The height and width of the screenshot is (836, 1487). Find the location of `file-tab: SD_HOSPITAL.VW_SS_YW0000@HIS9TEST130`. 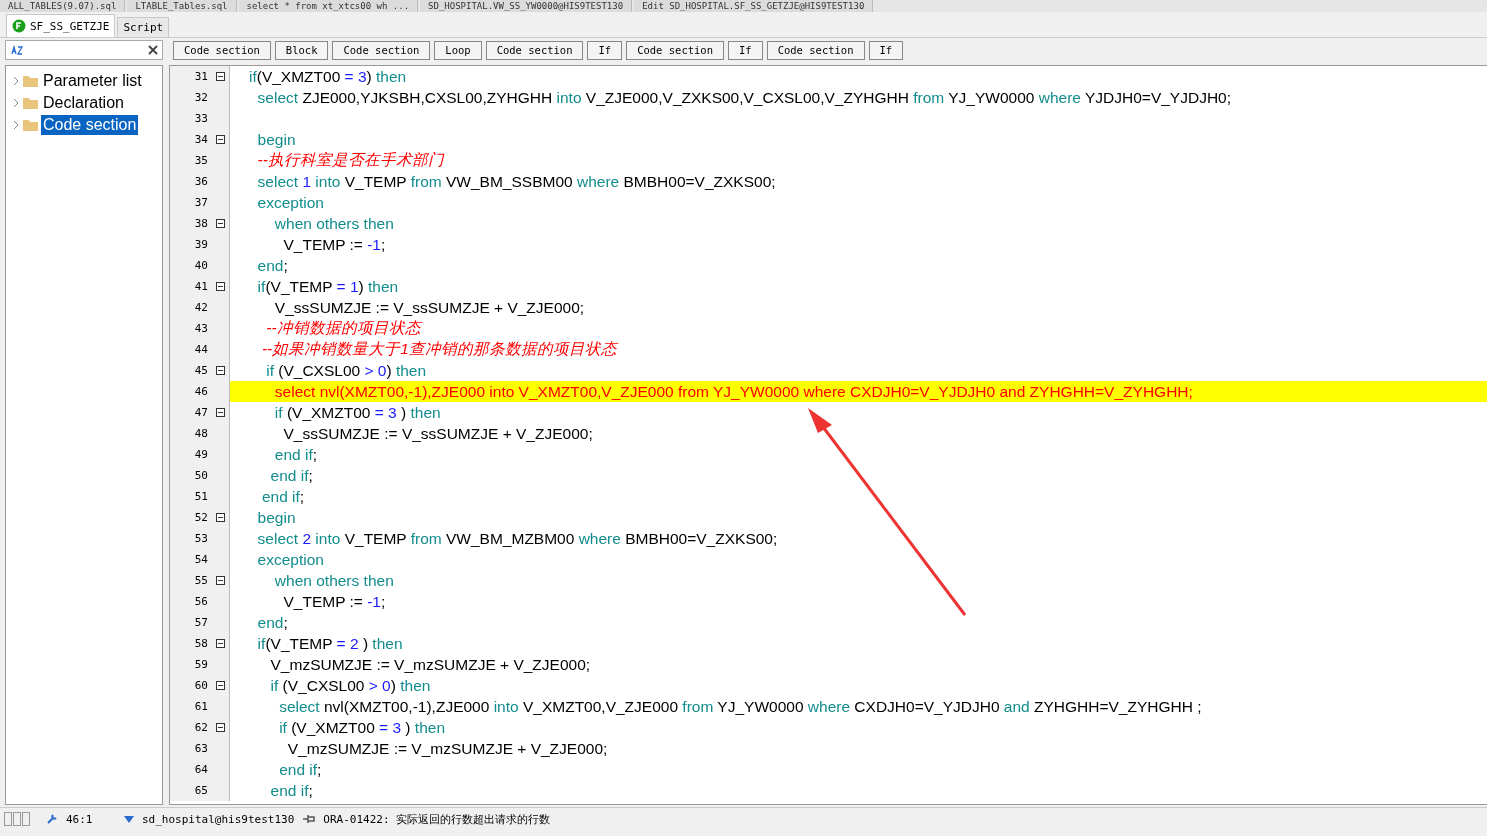

file-tab: SD_HOSPITAL.VW_SS_YW0000@HIS9TEST130 is located at coordinates (526, 6).